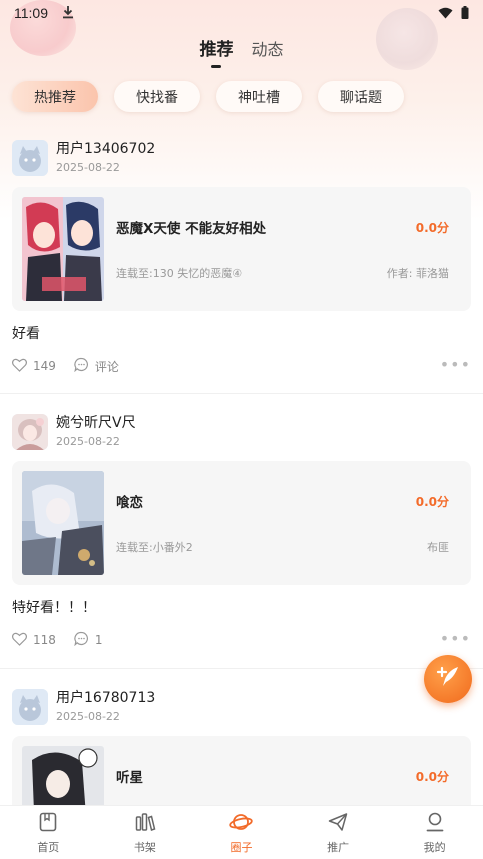  I want to click on nav-bookshelf: 书架, so click(145, 832).